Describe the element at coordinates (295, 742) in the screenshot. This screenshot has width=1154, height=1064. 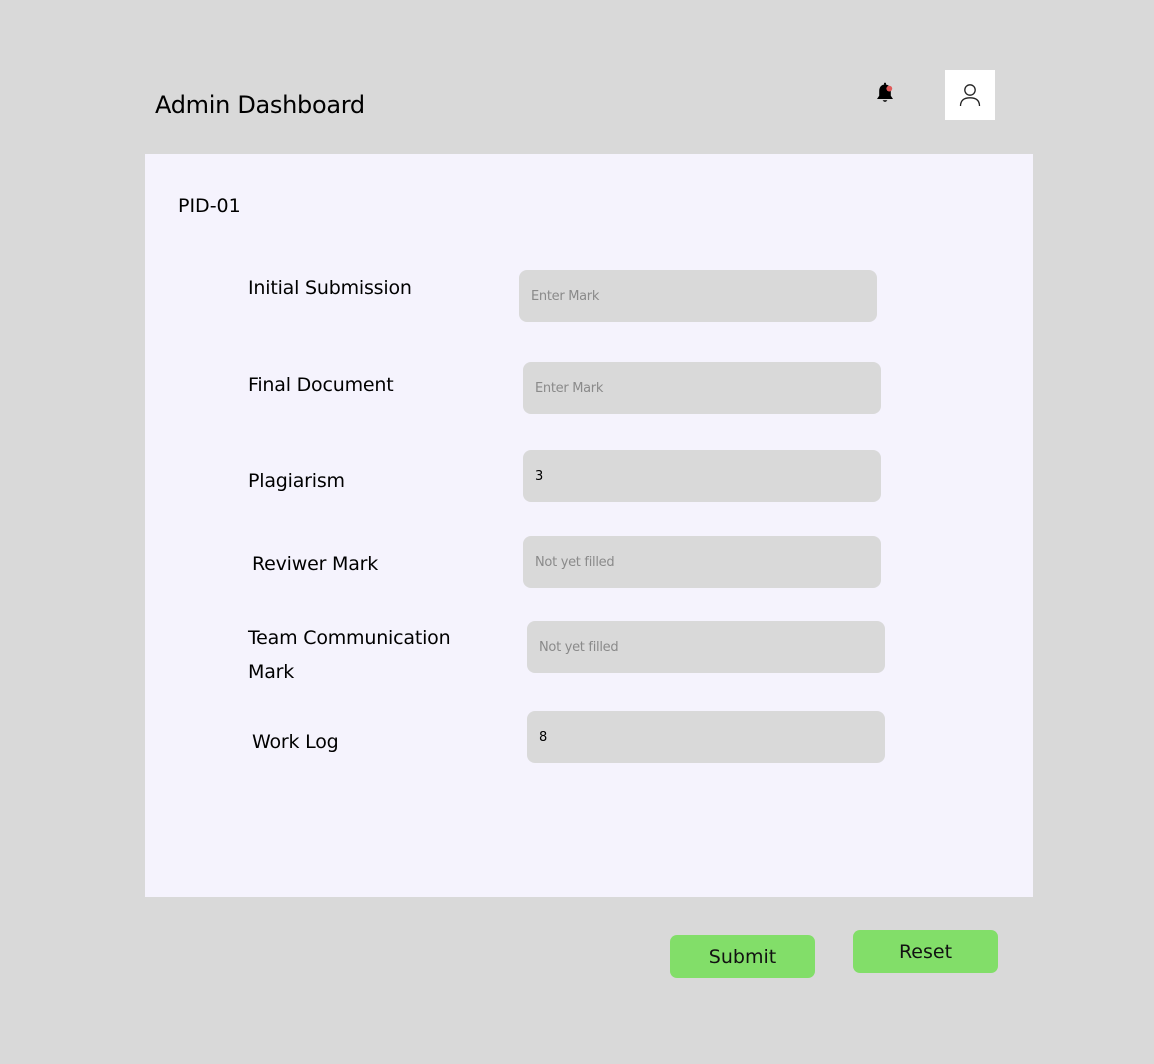
I see `work-log-label: Work Log` at that location.